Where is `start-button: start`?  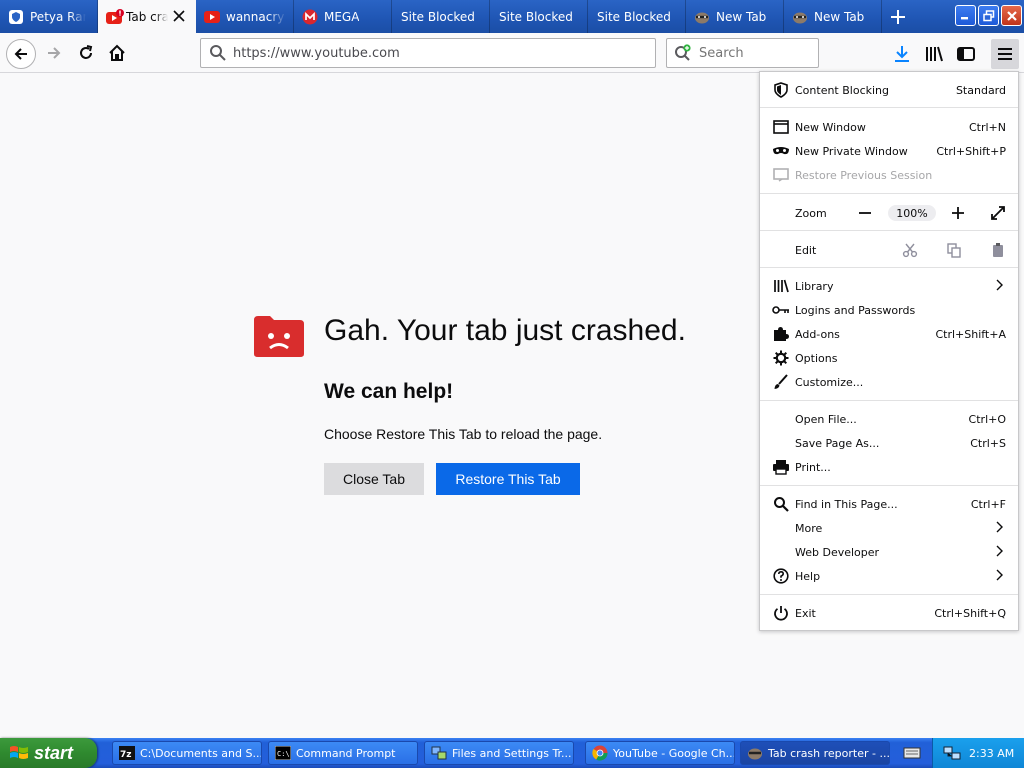 start-button: start is located at coordinates (48, 753).